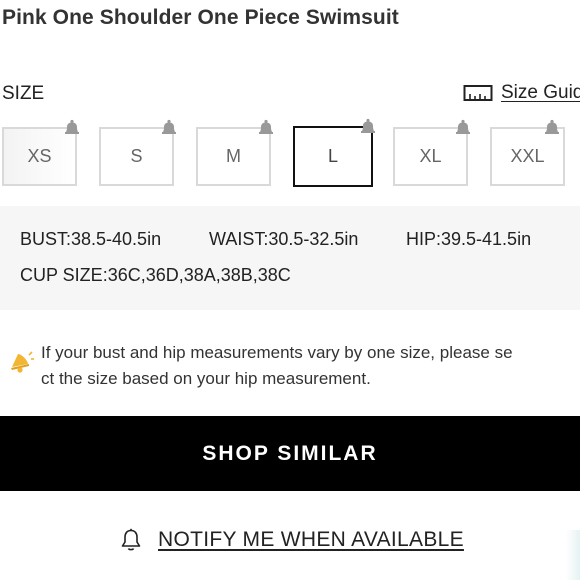  I want to click on notify-me-link: NOTIFY ME WHEN AVAILABLE, so click(292, 540).